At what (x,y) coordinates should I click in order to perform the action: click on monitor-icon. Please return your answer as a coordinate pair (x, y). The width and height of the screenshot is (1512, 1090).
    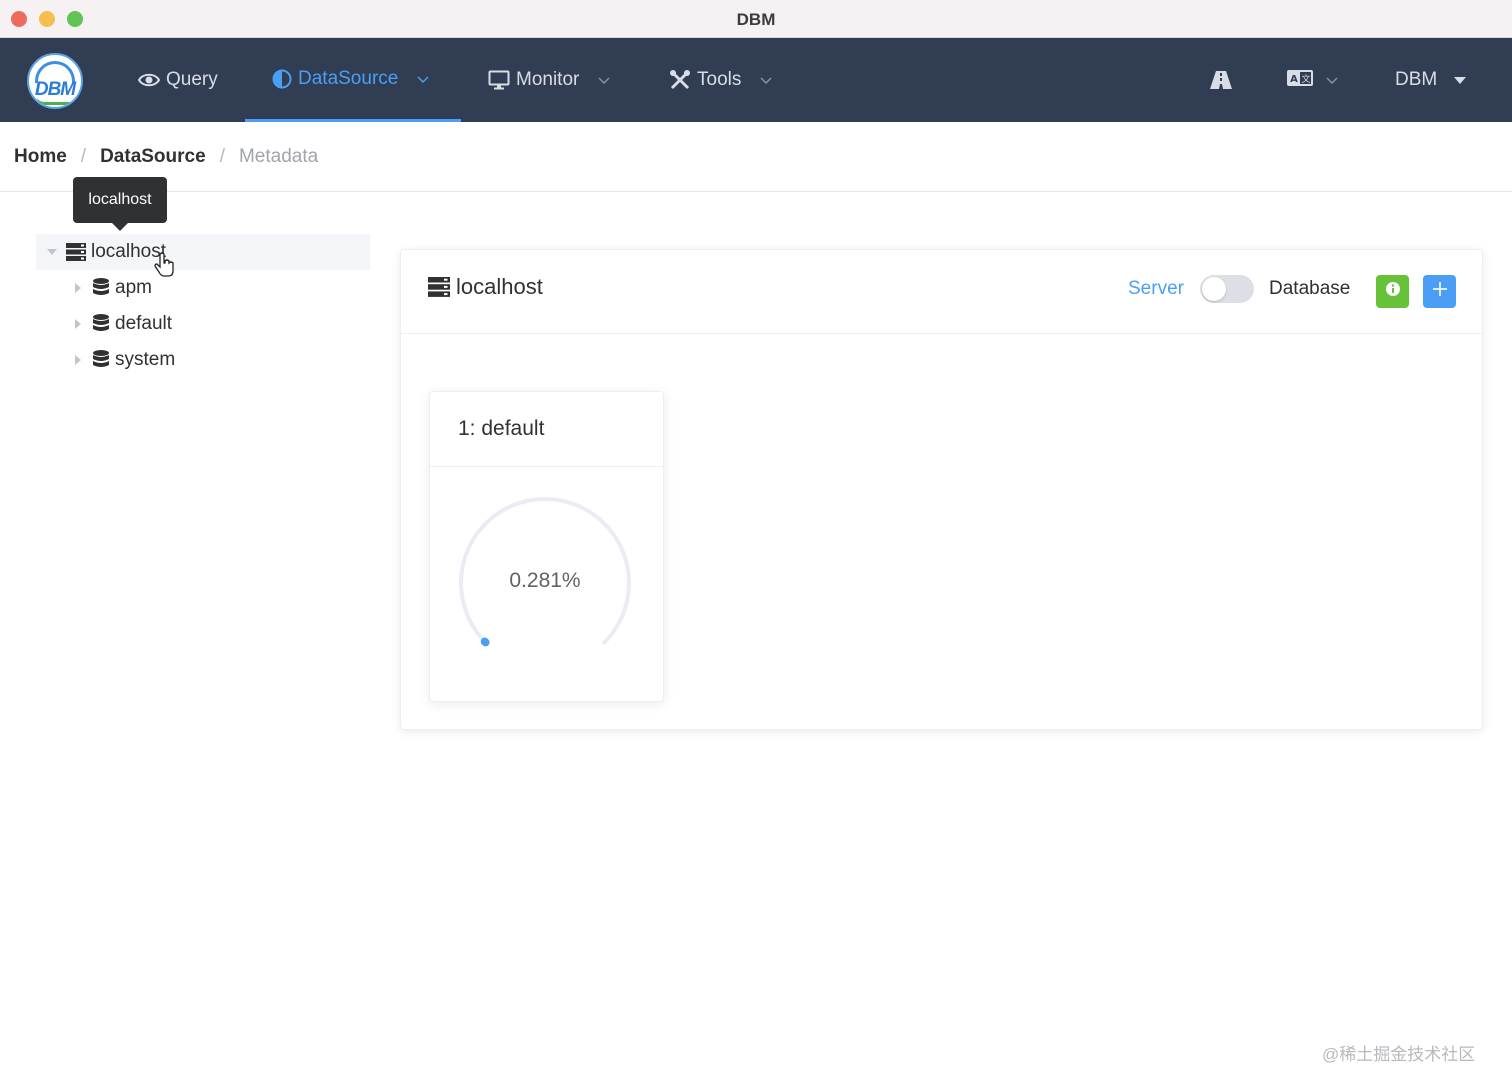
    Looking at the image, I should click on (499, 80).